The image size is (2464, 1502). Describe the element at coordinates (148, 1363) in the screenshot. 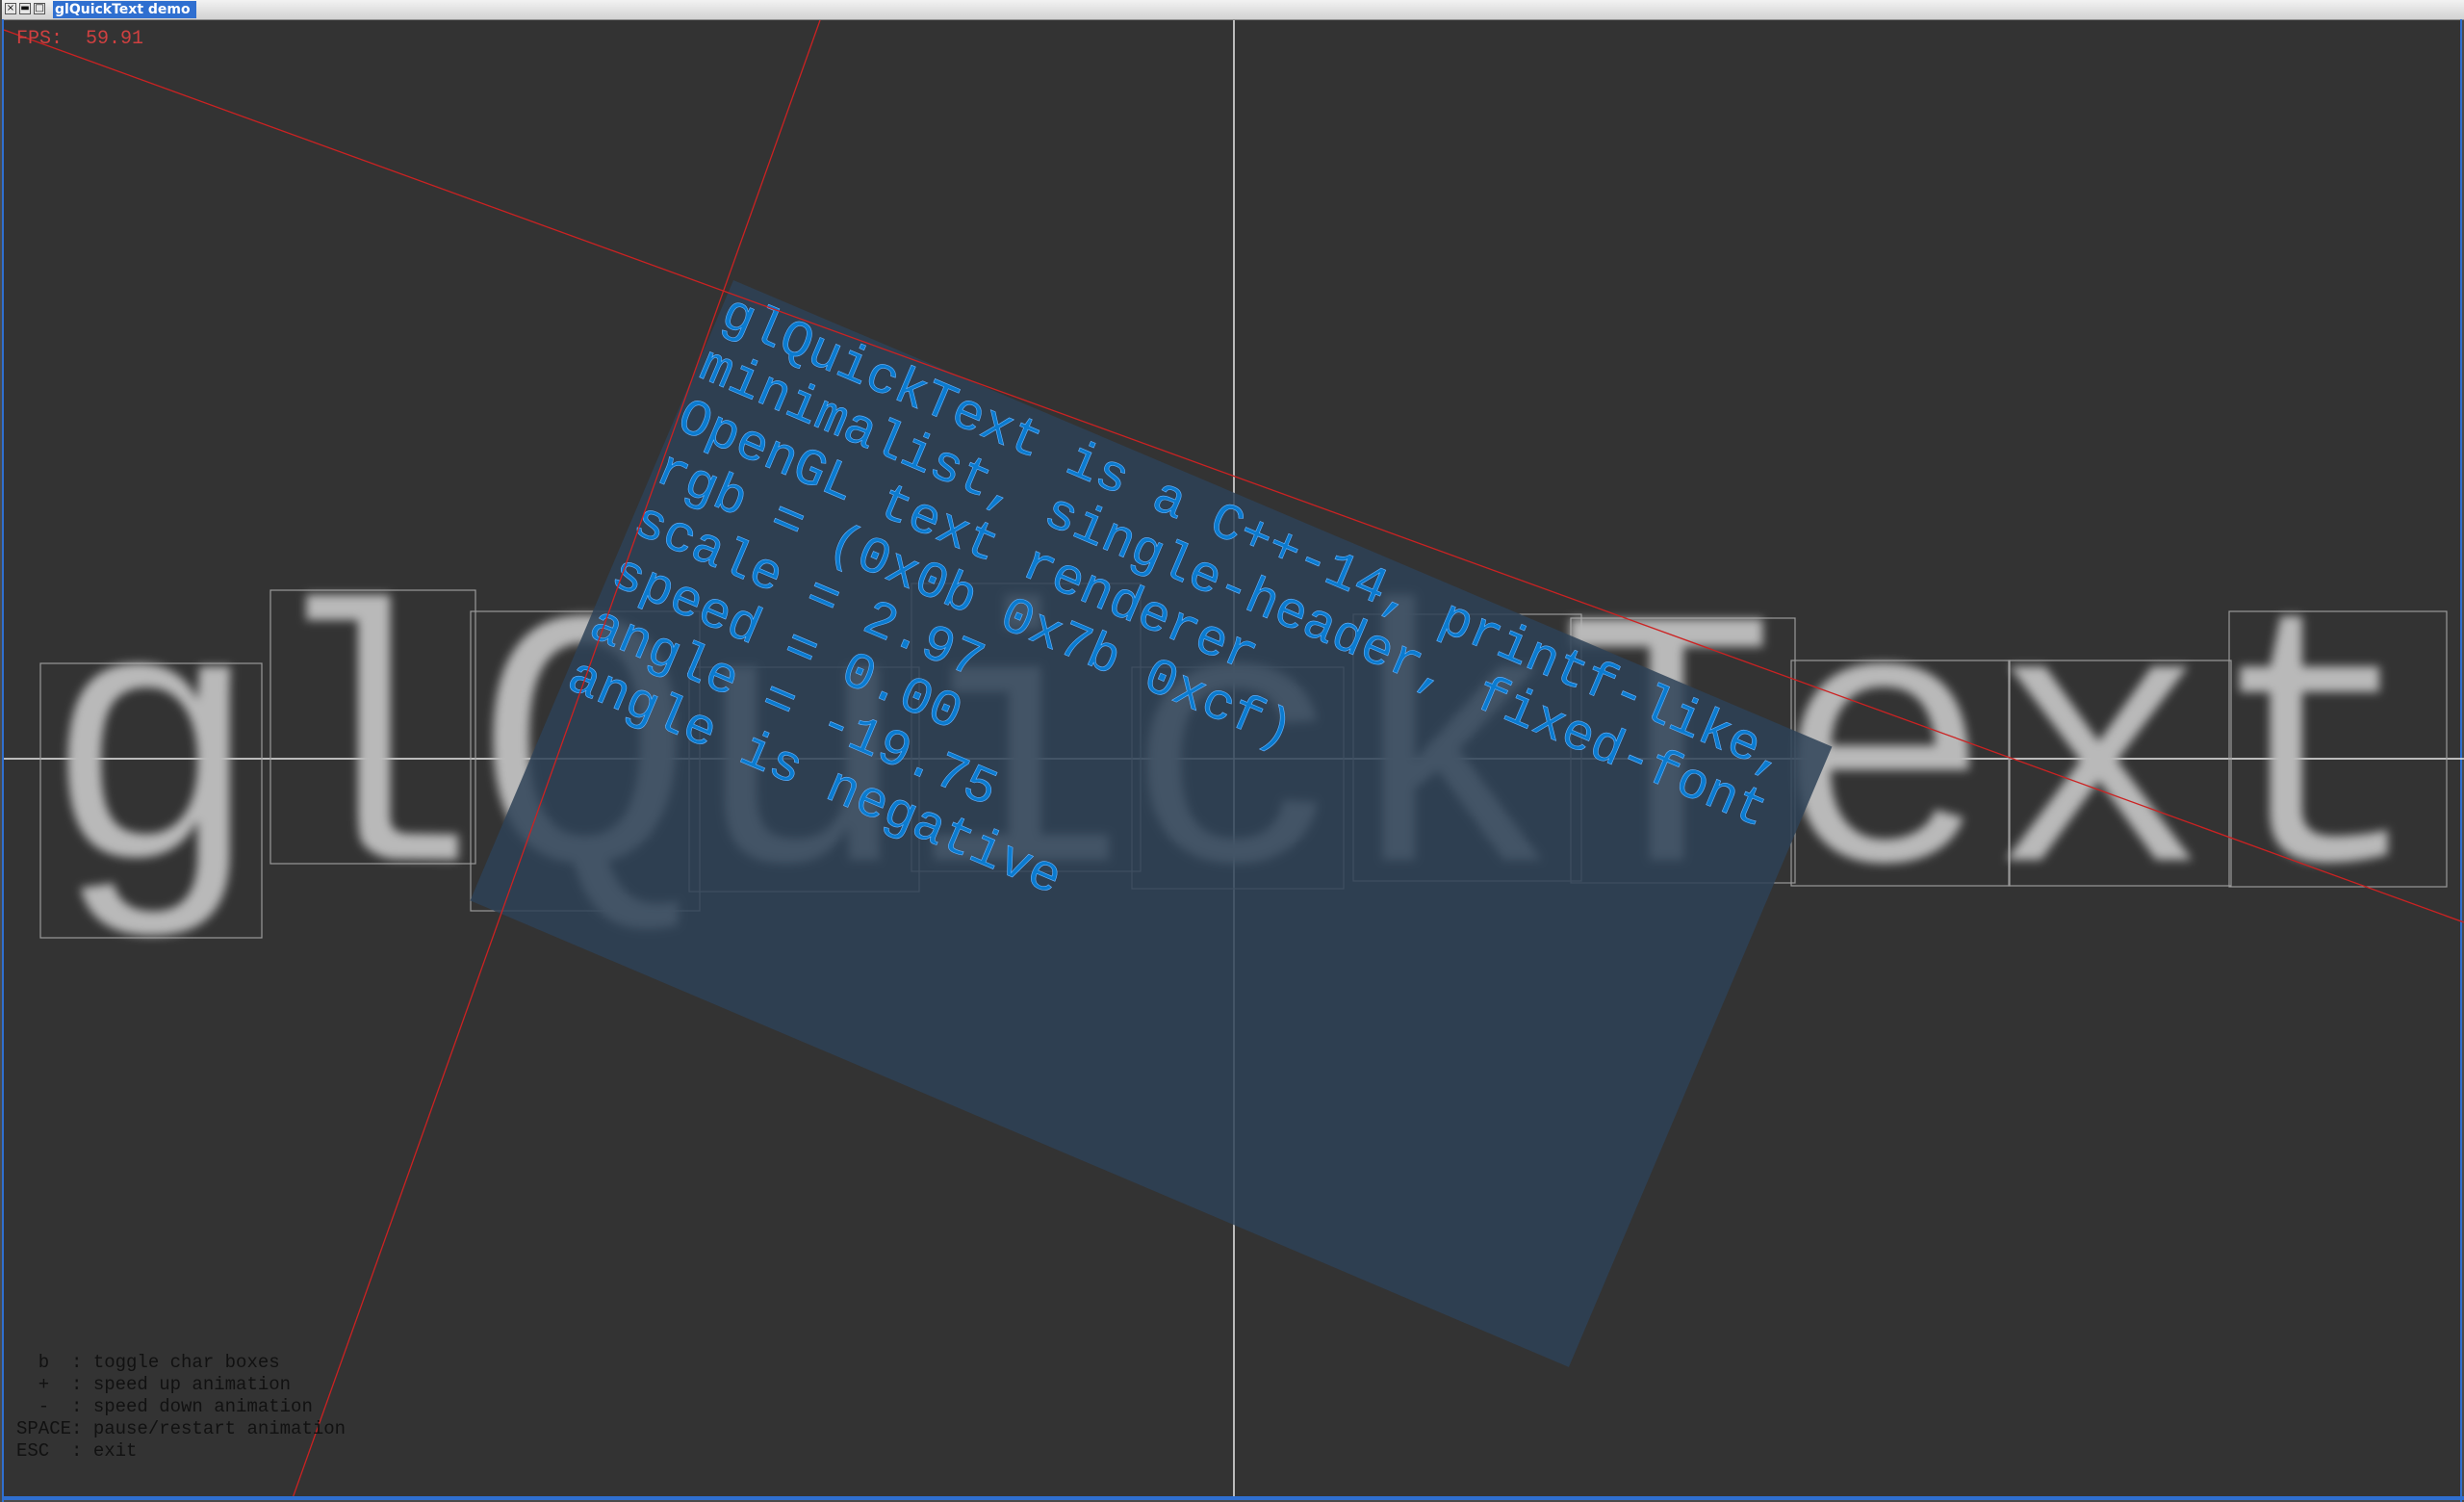

I see `help-line: b : toggle char boxes` at that location.